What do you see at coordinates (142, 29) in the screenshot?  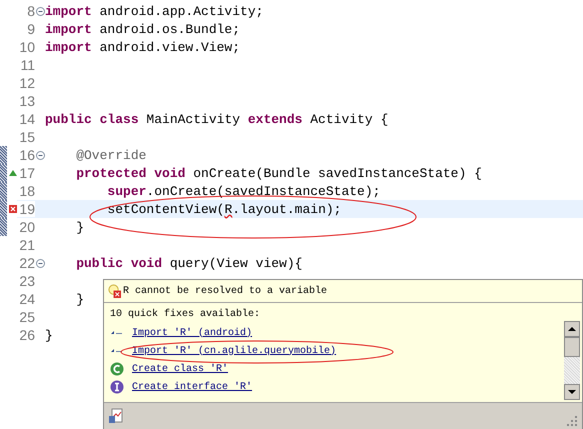 I see `code-line: import android.os.Bundle;` at bounding box center [142, 29].